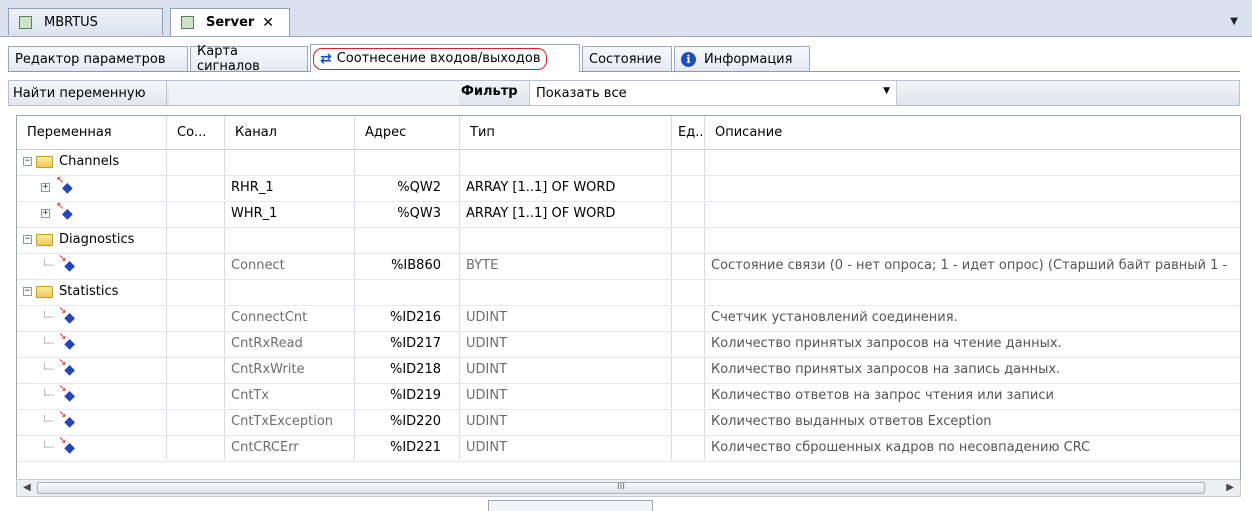  What do you see at coordinates (628, 162) in the screenshot?
I see `tree-folder-row: − Channels` at bounding box center [628, 162].